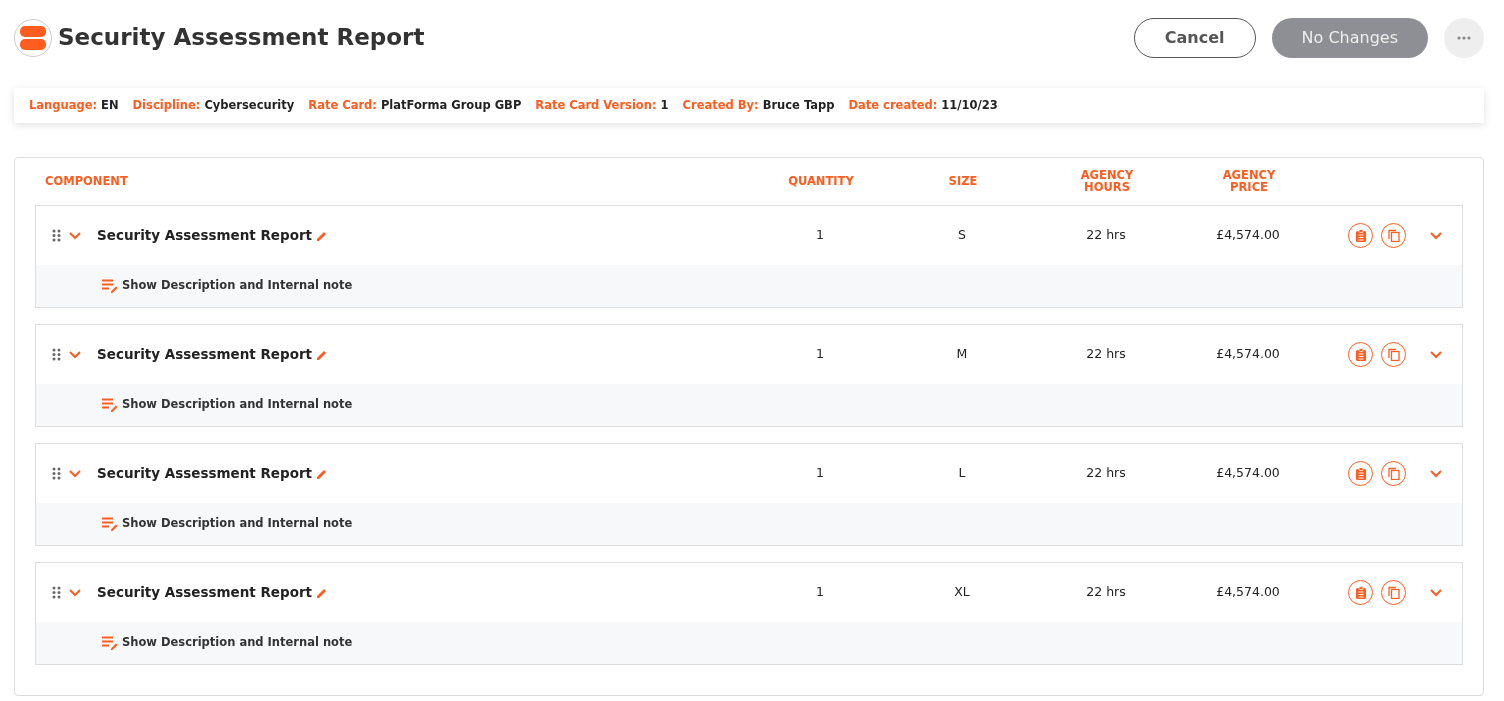 The height and width of the screenshot is (701, 1504). What do you see at coordinates (1194, 38) in the screenshot?
I see `cancel-button: Cancel` at bounding box center [1194, 38].